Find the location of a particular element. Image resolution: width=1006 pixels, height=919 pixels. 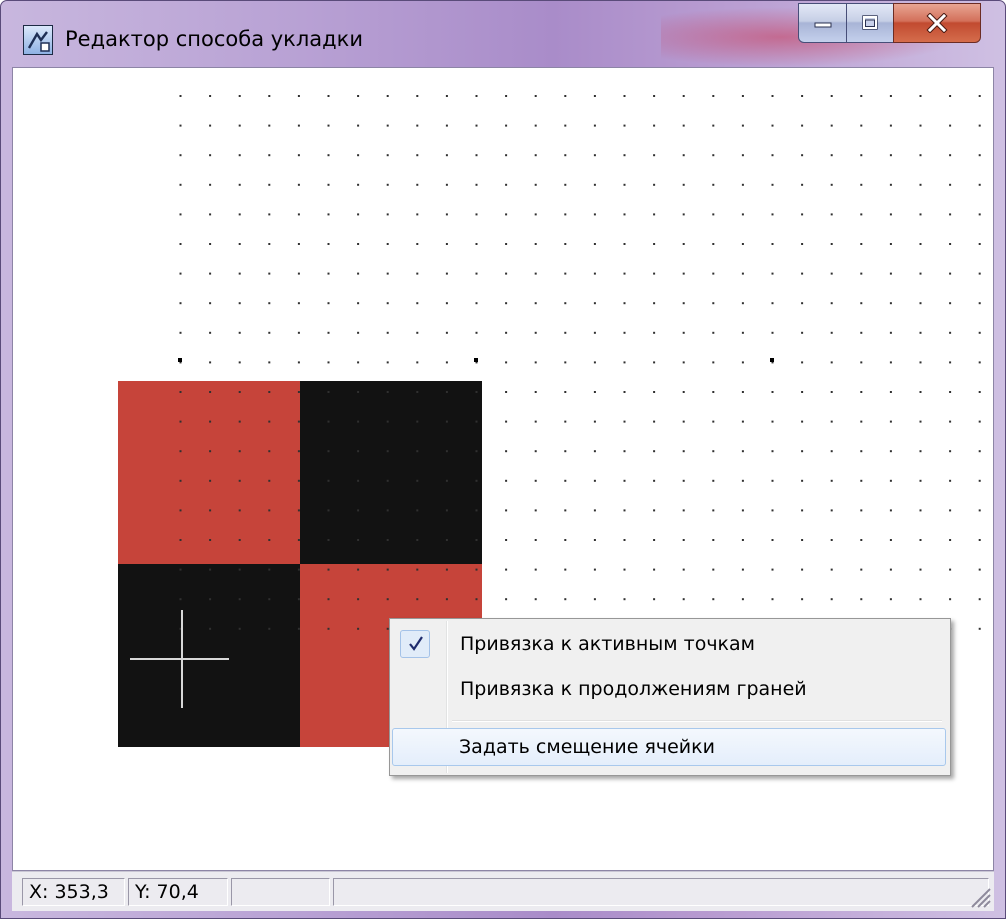

pattern-editor-icon is located at coordinates (38, 40).